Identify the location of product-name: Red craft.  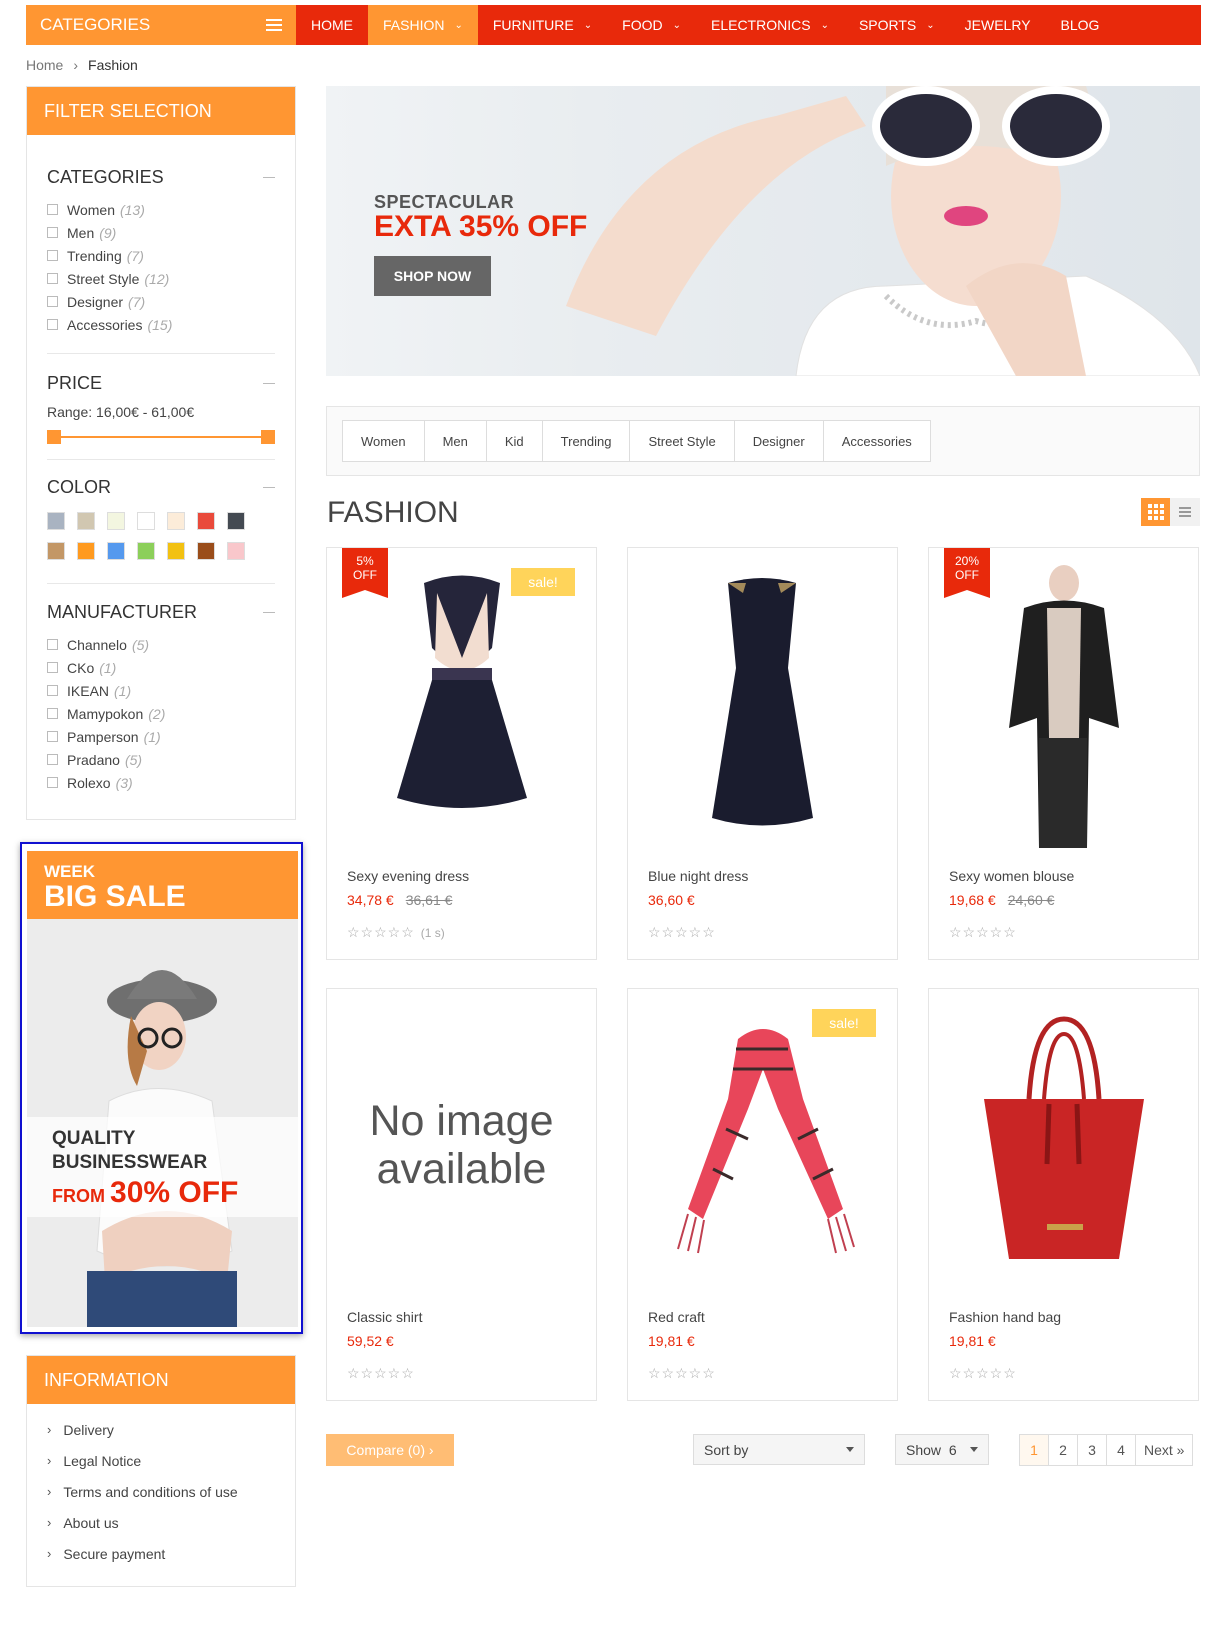
(676, 1317).